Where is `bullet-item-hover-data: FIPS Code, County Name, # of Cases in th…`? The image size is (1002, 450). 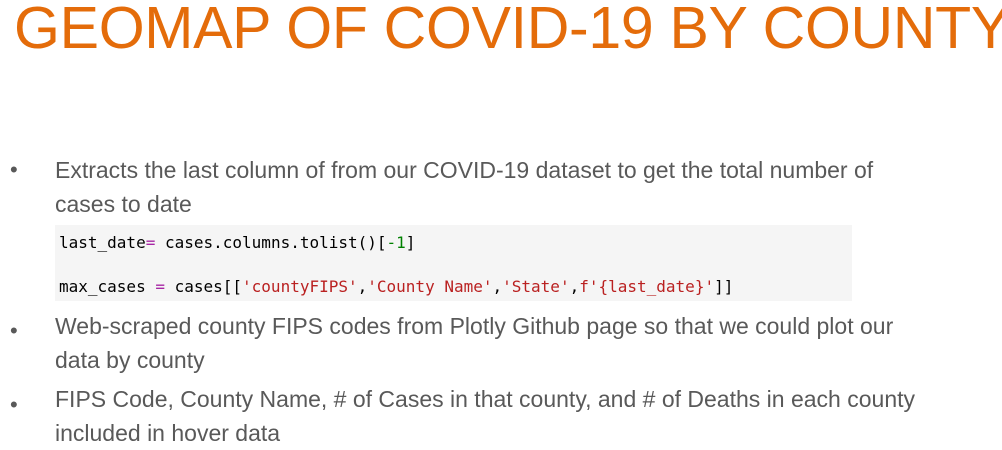 bullet-item-hover-data: FIPS Code, County Name, # of Cases in th… is located at coordinates (527, 416).